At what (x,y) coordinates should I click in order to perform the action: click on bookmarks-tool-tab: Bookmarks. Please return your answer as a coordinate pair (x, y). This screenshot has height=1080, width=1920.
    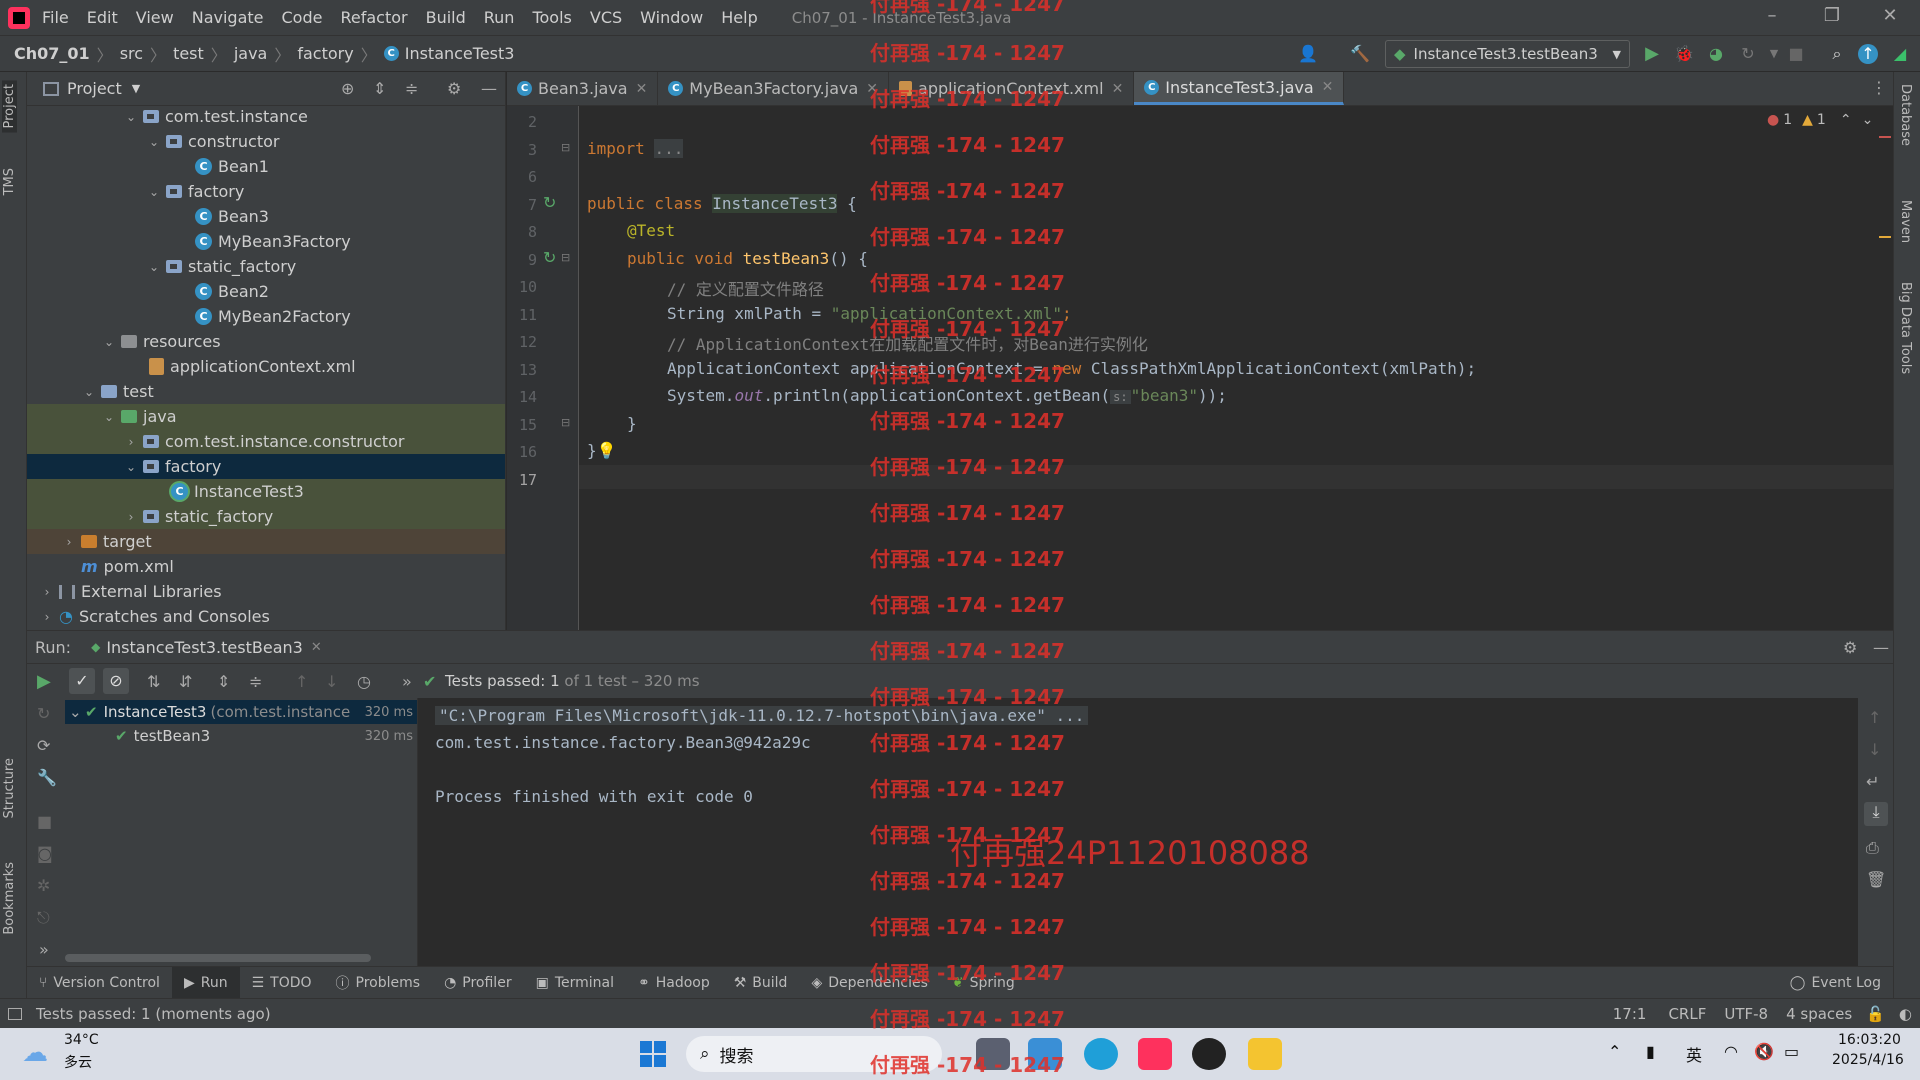
    Looking at the image, I should click on (9, 898).